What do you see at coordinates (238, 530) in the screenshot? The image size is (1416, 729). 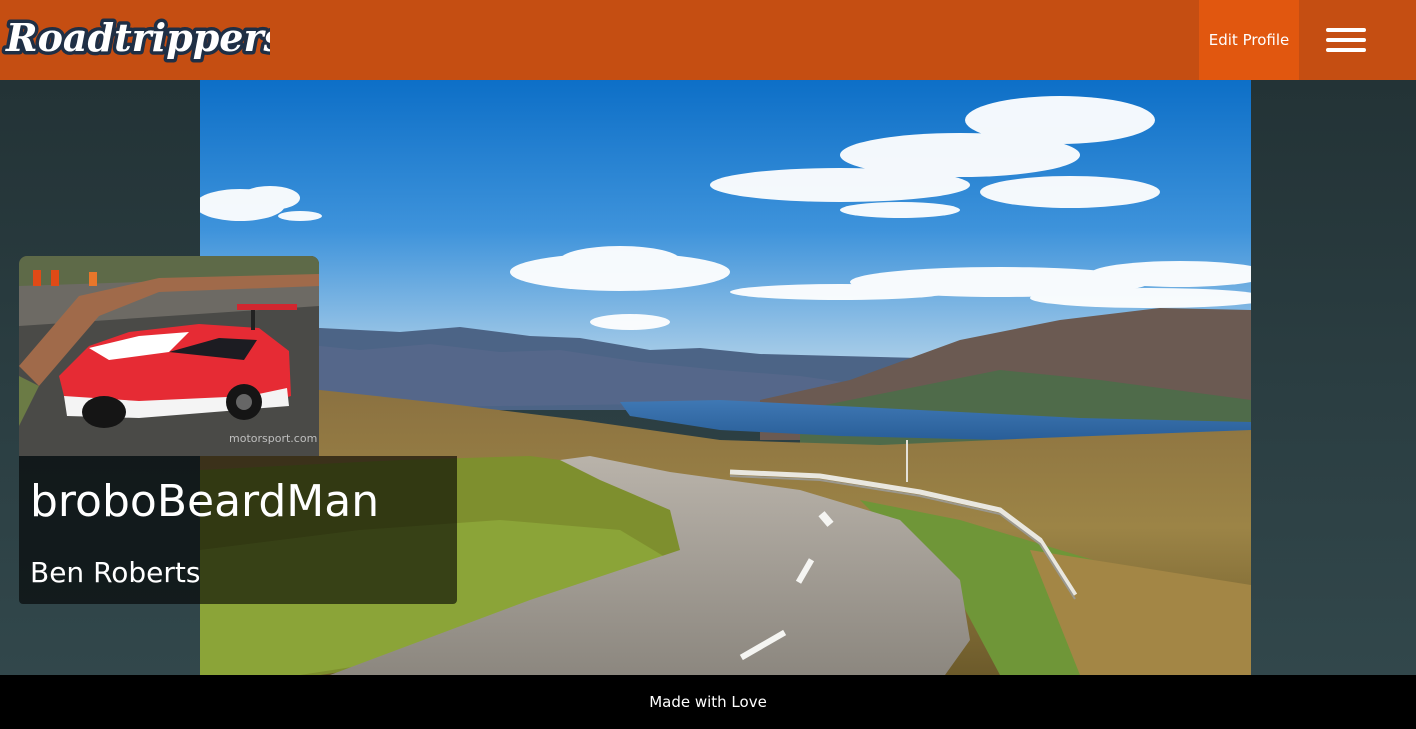 I see `profile-info-card: broboBeardMan Ben Roberts` at bounding box center [238, 530].